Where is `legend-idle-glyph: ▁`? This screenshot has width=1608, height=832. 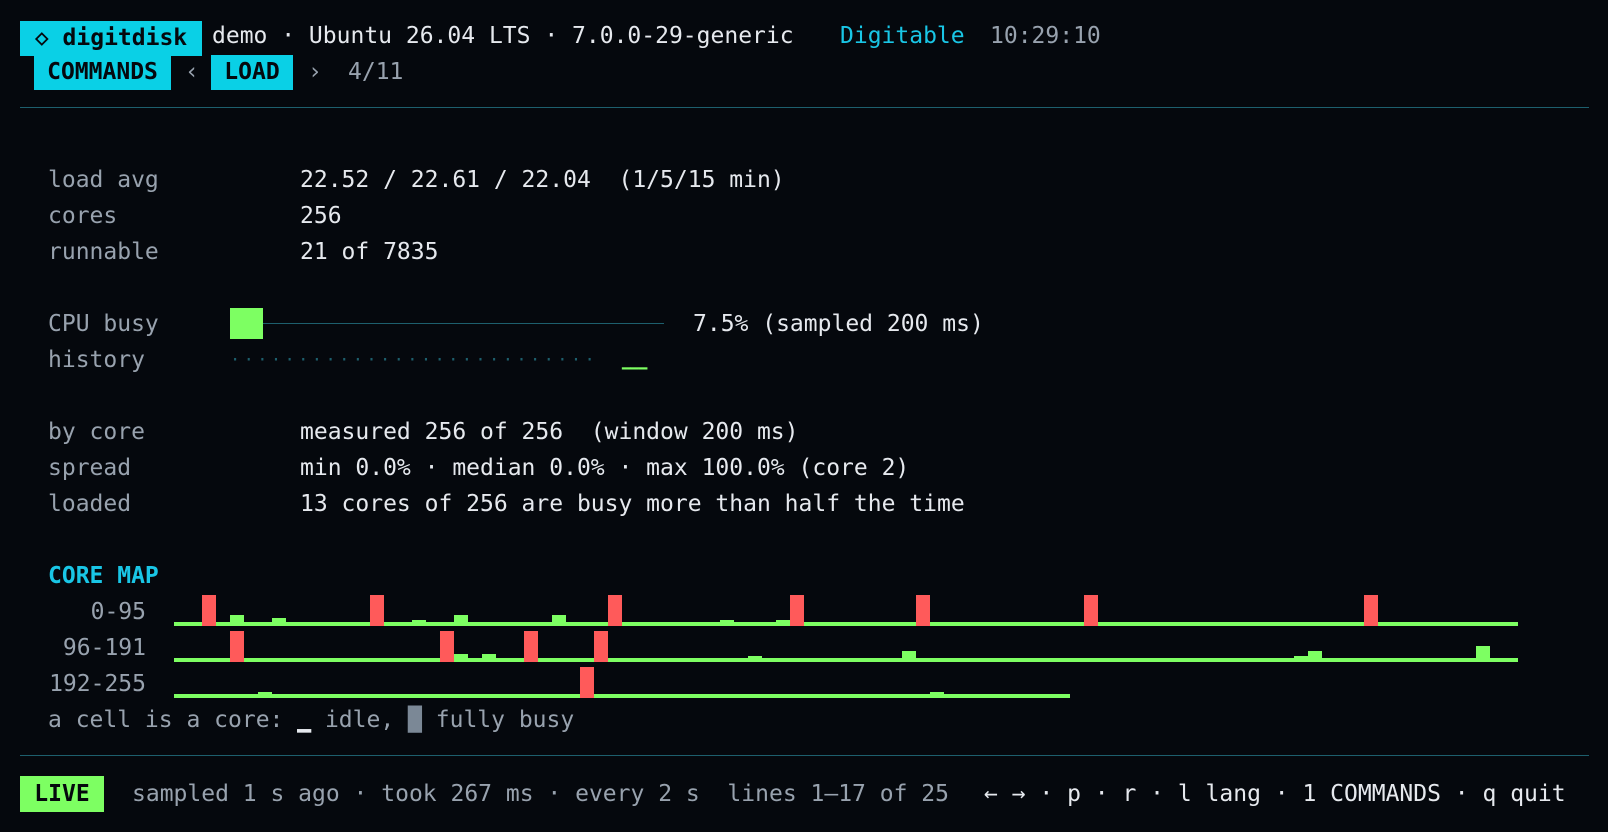 legend-idle-glyph: ▁ is located at coordinates (304, 720).